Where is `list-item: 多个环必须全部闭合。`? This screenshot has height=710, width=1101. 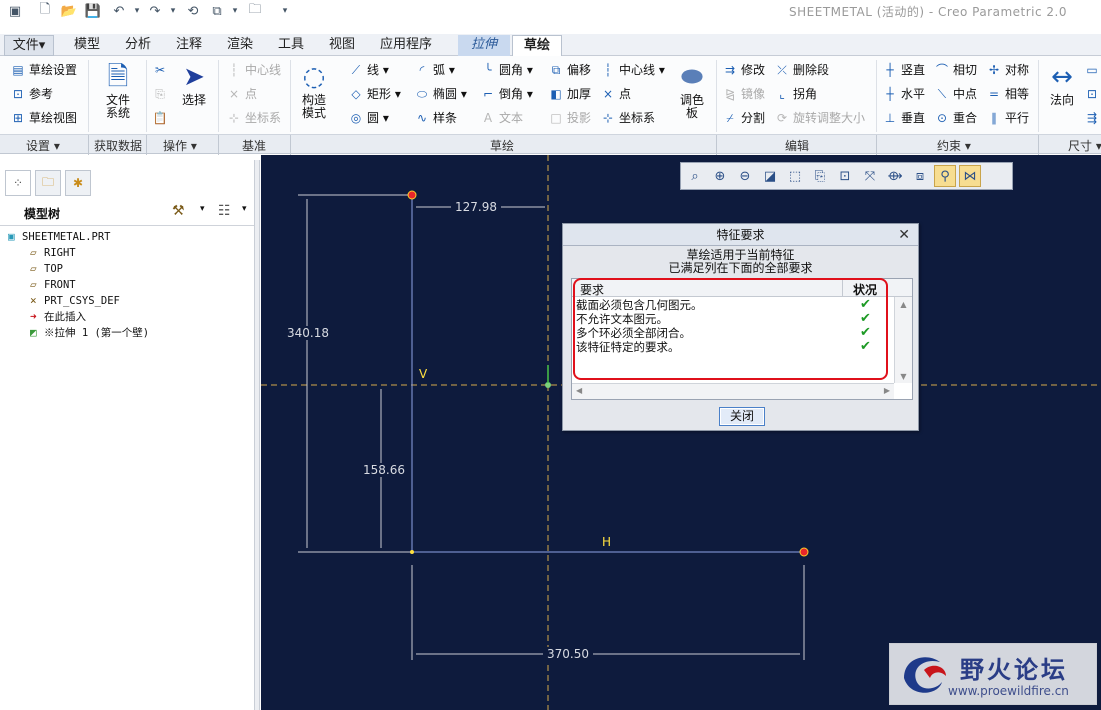 list-item: 多个环必须全部闭合。 is located at coordinates (633, 333).